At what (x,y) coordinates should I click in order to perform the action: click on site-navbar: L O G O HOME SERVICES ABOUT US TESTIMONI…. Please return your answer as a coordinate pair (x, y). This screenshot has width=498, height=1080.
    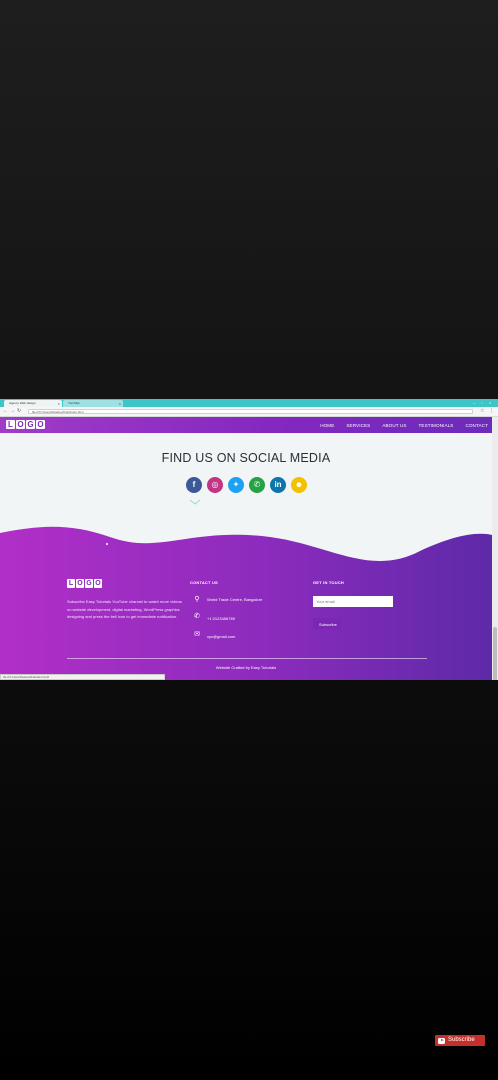
    Looking at the image, I should click on (246, 425).